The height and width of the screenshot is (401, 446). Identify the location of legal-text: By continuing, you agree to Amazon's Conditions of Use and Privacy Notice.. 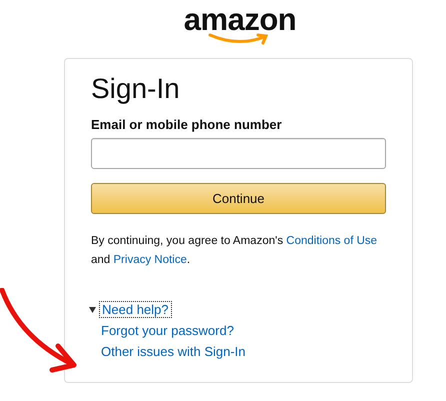
(234, 251).